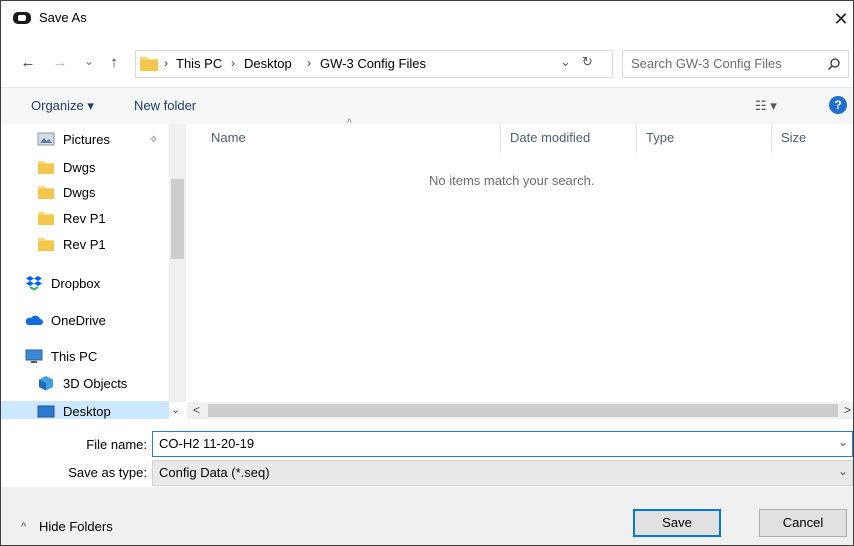 The width and height of the screenshot is (854, 546). What do you see at coordinates (34, 320) in the screenshot?
I see `onedrive-icon` at bounding box center [34, 320].